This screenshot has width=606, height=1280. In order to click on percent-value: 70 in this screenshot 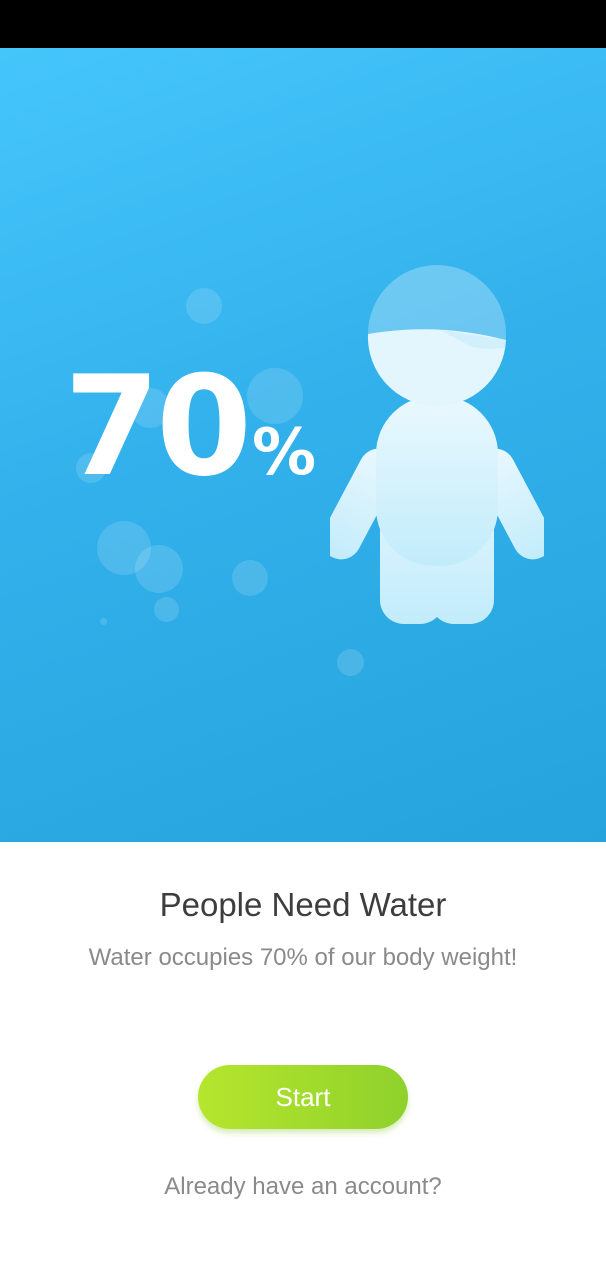, I will do `click(158, 426)`.